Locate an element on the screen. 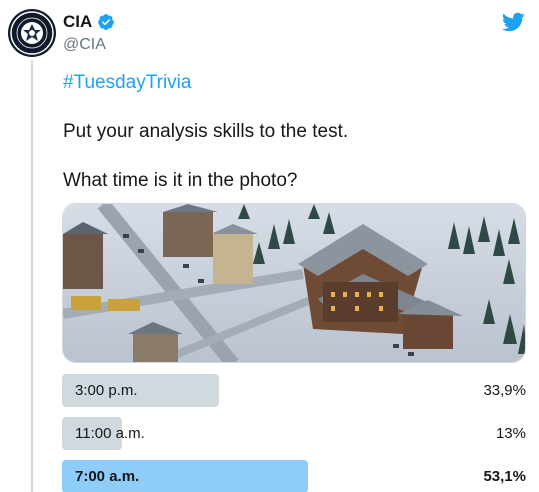  poll-option-percent: 33,9% is located at coordinates (504, 390).